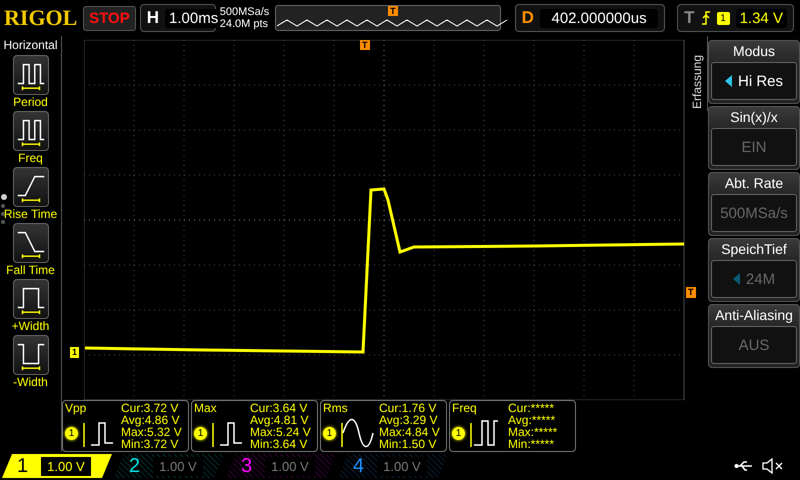  What do you see at coordinates (336, 408) in the screenshot?
I see `measurement-name: Rms` at bounding box center [336, 408].